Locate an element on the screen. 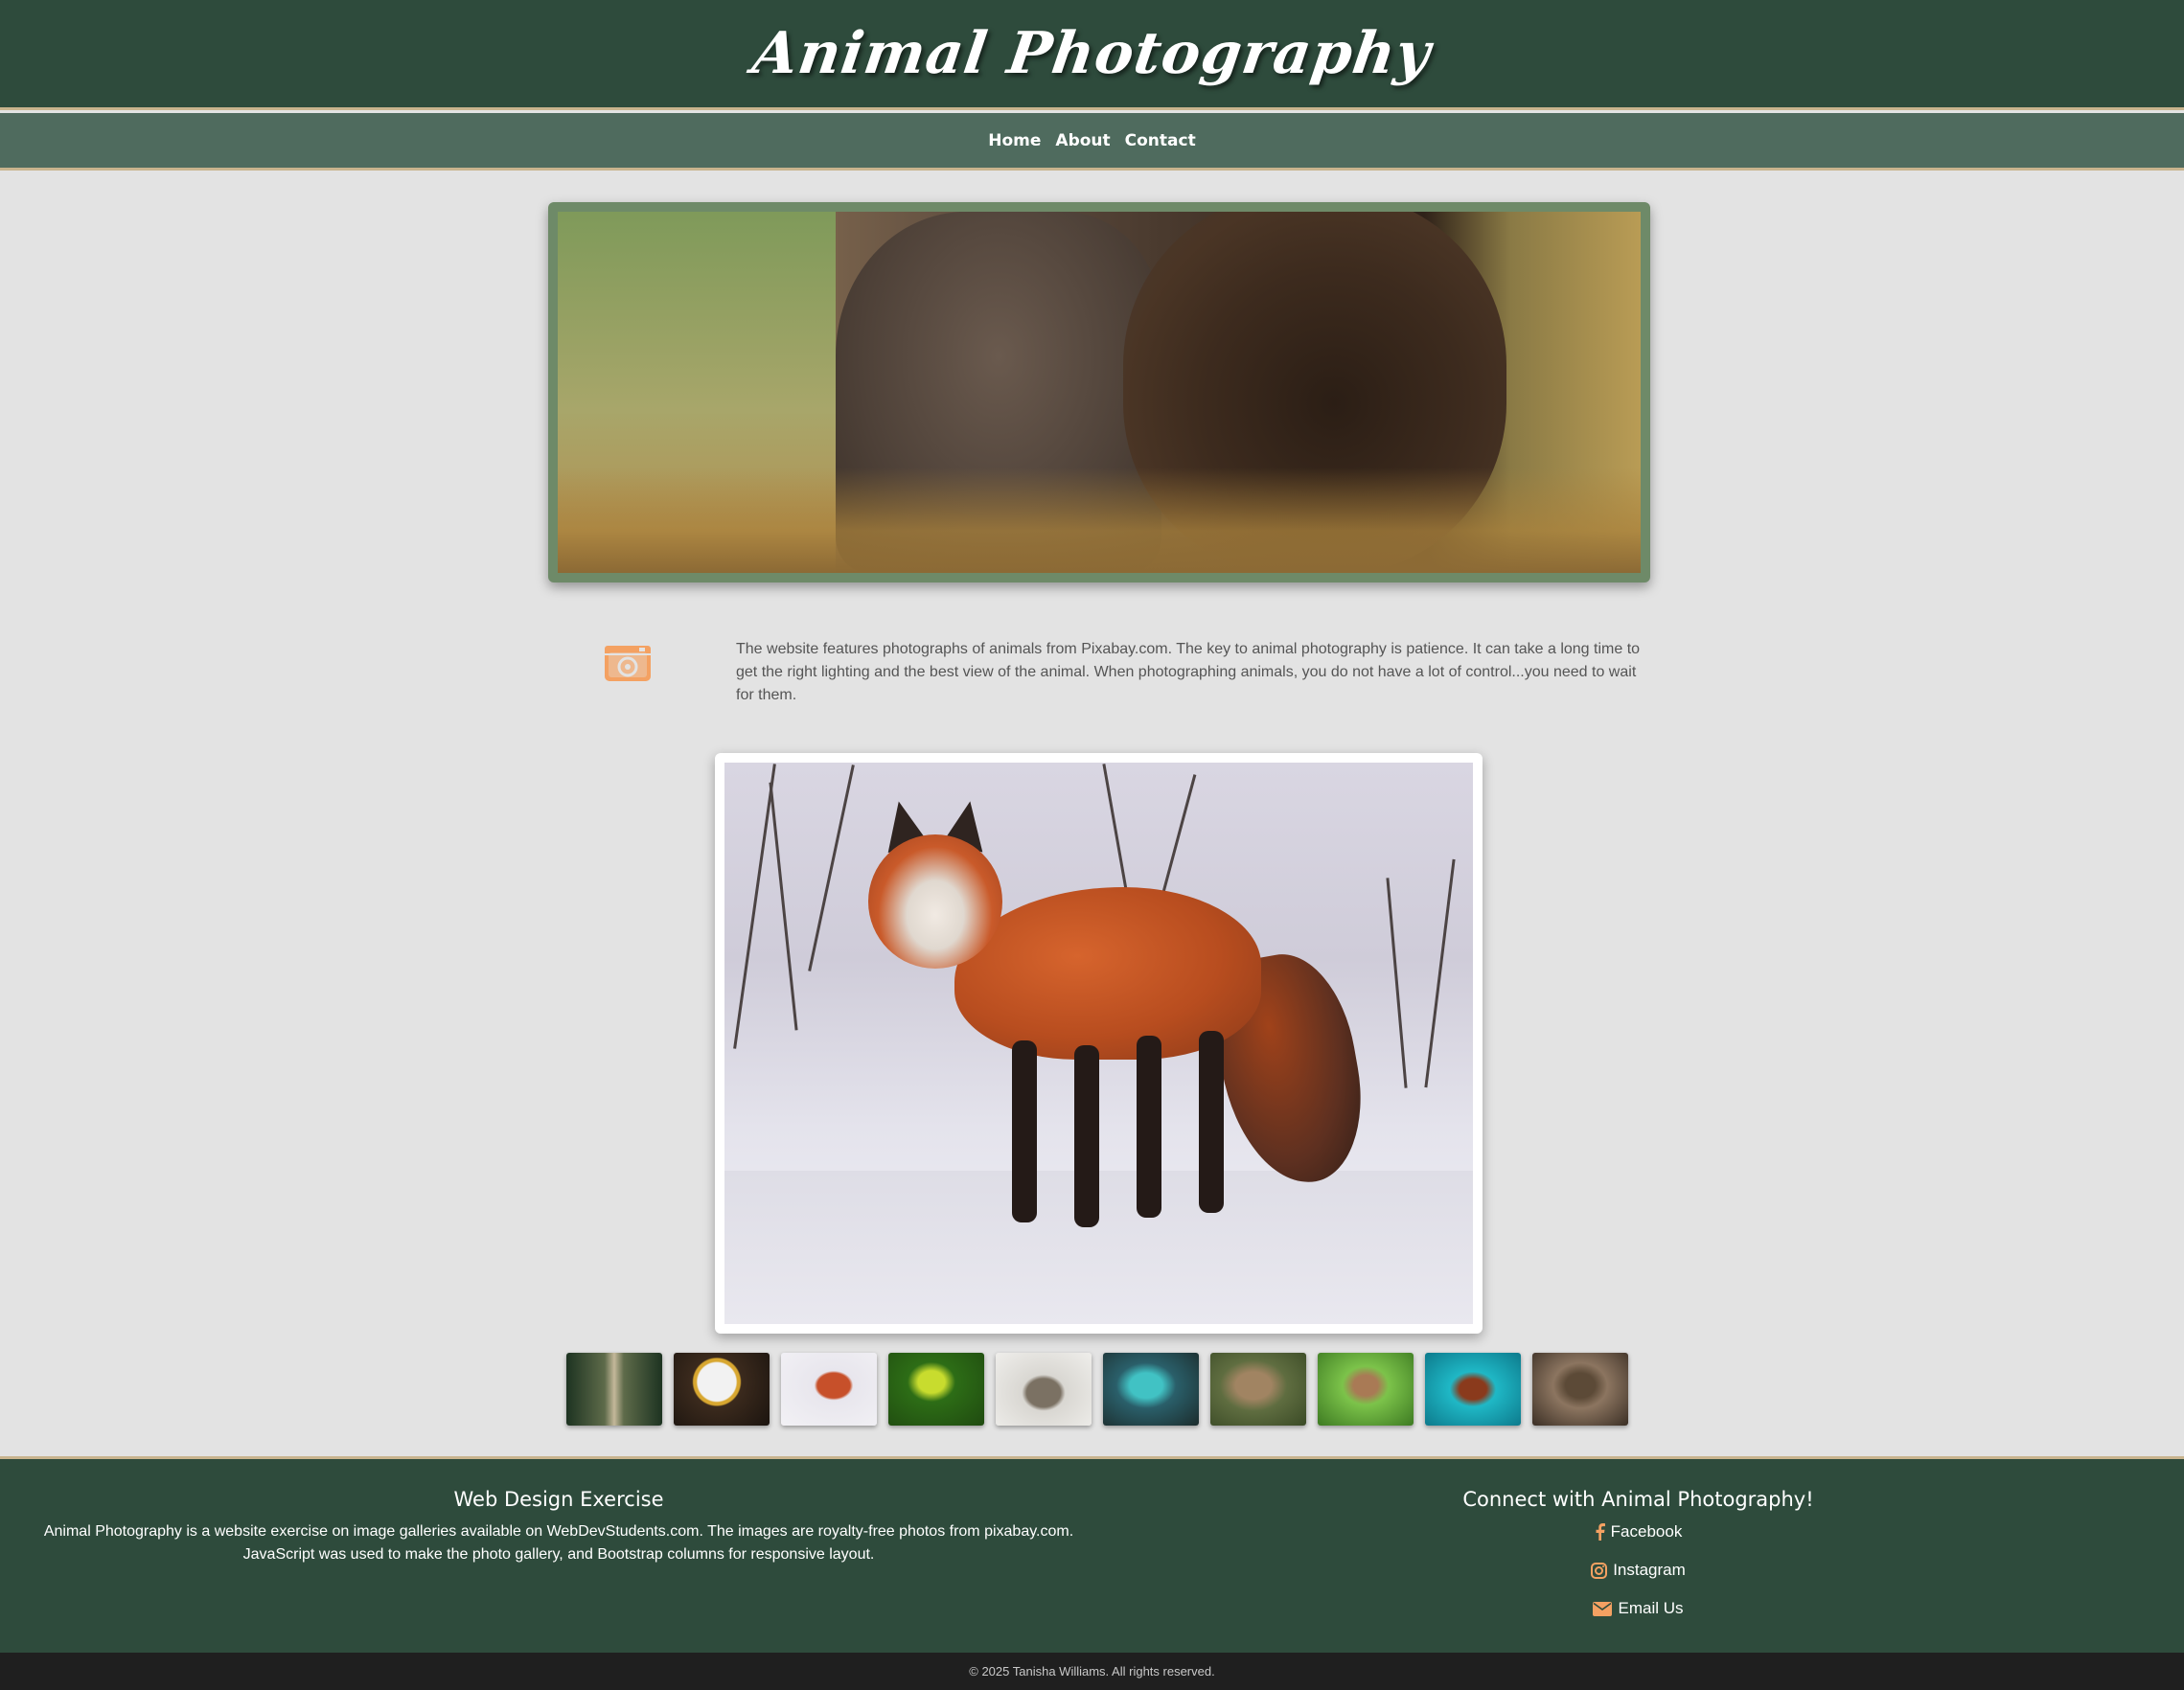 Image resolution: width=2184 pixels, height=1690 pixels. main-photo-fox is located at coordinates (1098, 1043).